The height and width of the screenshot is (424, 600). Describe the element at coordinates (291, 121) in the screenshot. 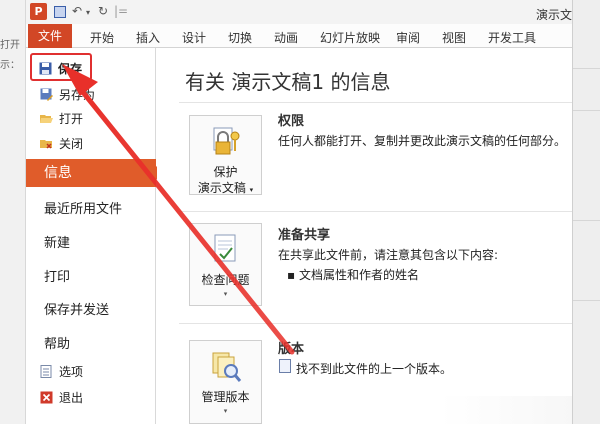

I see `permissions-title: 权限` at that location.